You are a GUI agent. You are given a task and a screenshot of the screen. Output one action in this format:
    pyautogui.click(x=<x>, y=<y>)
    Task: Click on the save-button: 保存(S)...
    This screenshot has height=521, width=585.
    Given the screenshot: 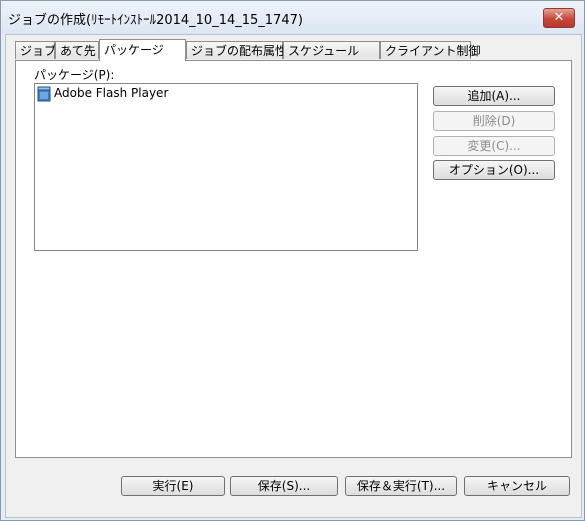 What is the action you would take?
    pyautogui.click(x=284, y=486)
    